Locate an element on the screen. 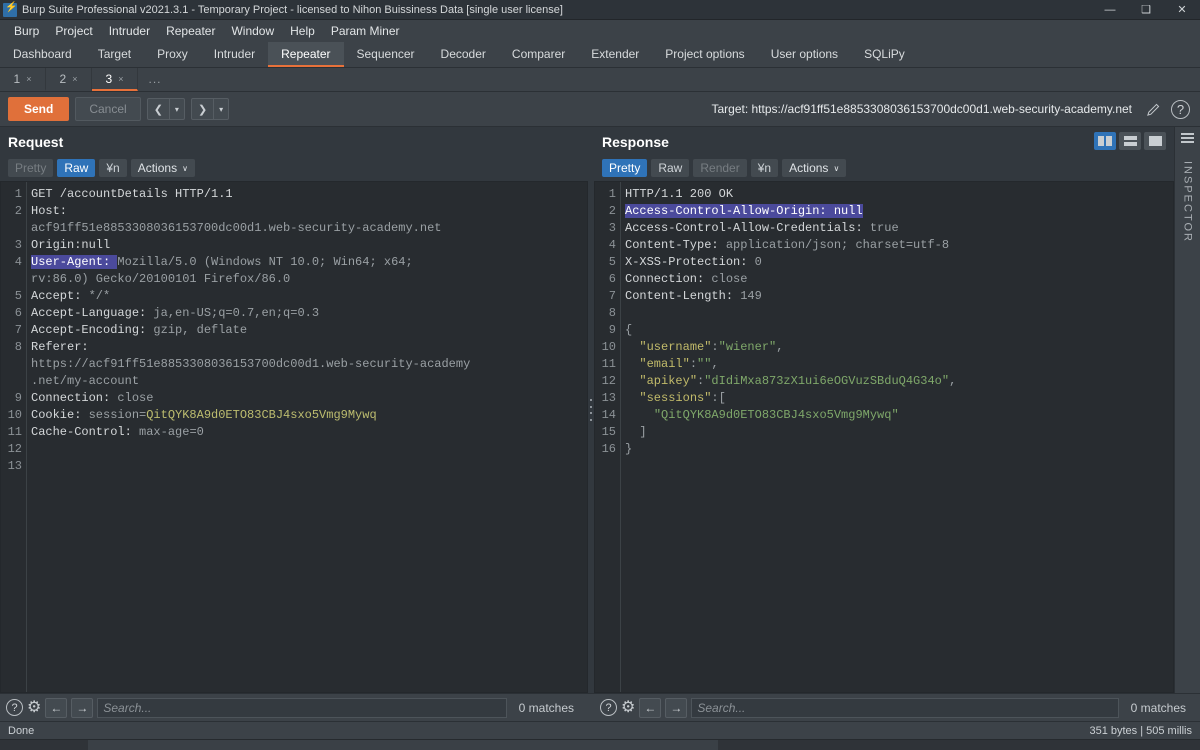 The image size is (1200, 750). response-view-tab-actions: Actions ∨ is located at coordinates (814, 168).